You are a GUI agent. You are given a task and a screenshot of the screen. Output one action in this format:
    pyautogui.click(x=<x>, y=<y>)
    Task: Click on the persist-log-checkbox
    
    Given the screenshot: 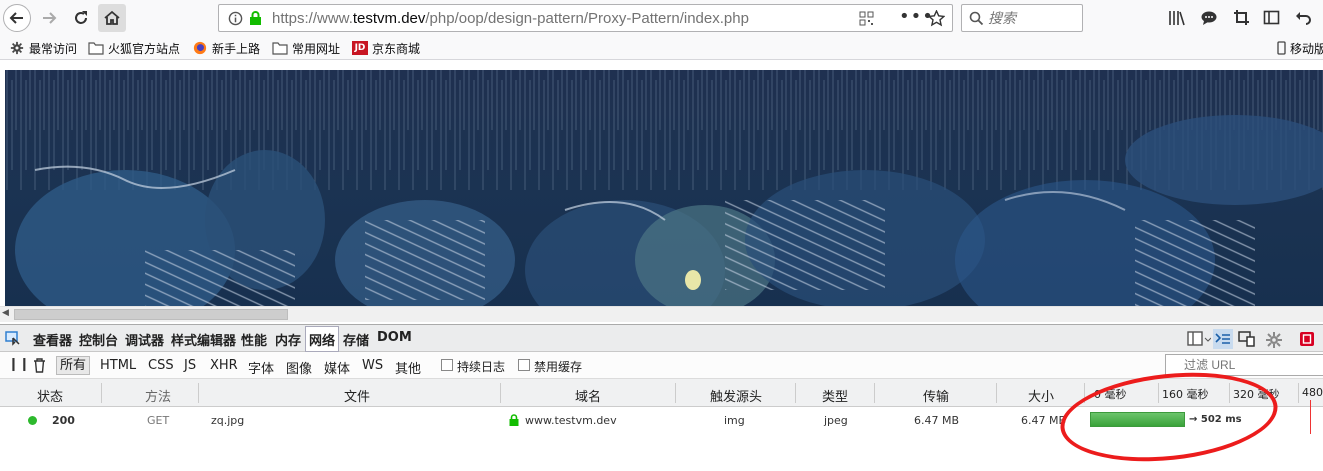 What is the action you would take?
    pyautogui.click(x=447, y=365)
    